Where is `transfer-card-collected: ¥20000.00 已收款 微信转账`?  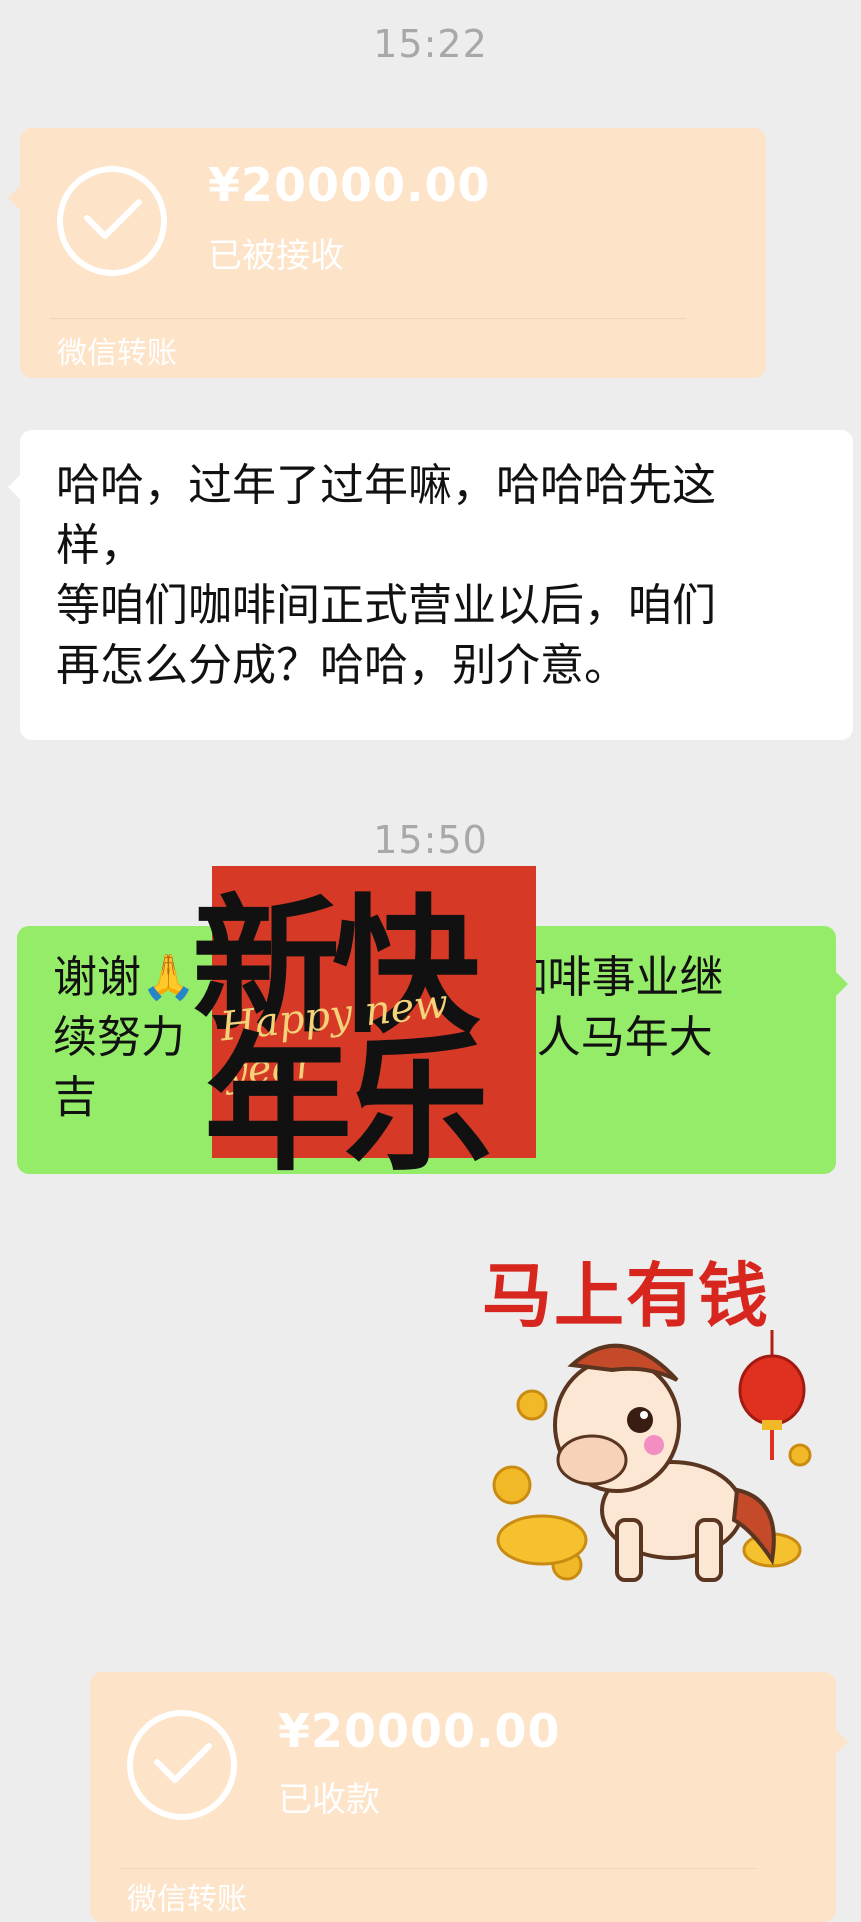 transfer-card-collected: ¥20000.00 已收款 微信转账 is located at coordinates (469, 1797).